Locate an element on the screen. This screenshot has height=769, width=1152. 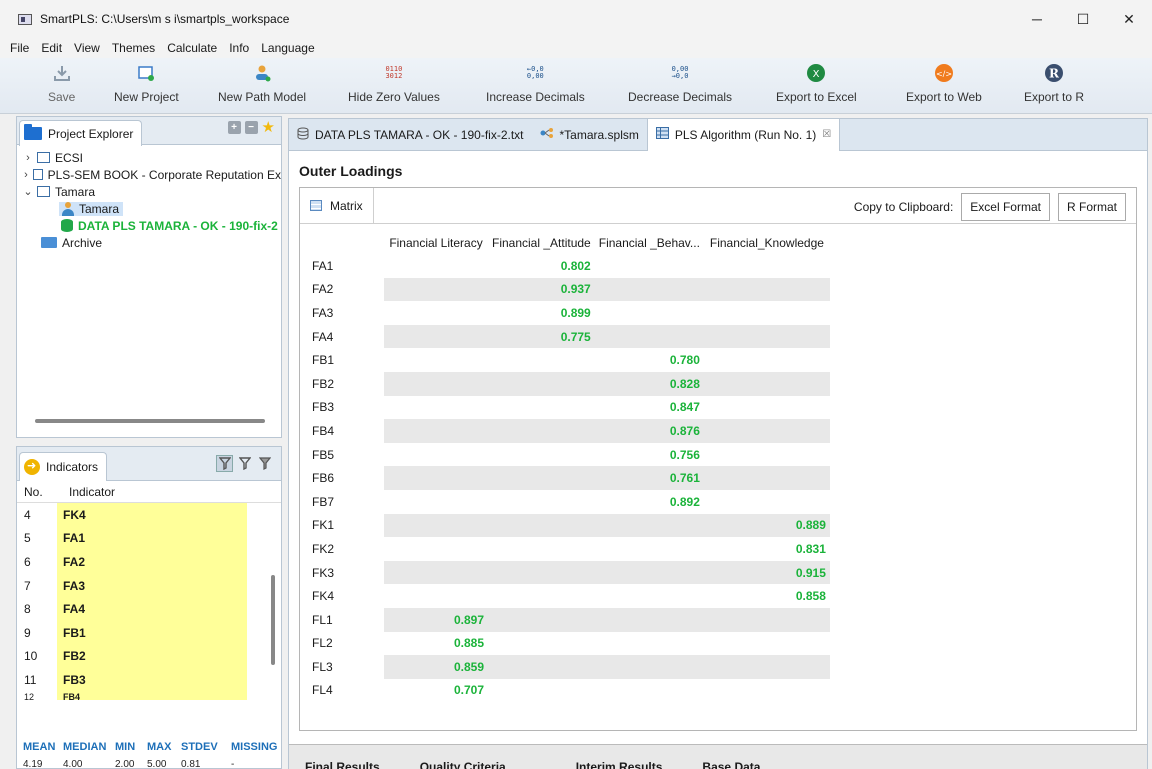
export-excel-button: X Export to Excel is located at coordinates (816, 83).